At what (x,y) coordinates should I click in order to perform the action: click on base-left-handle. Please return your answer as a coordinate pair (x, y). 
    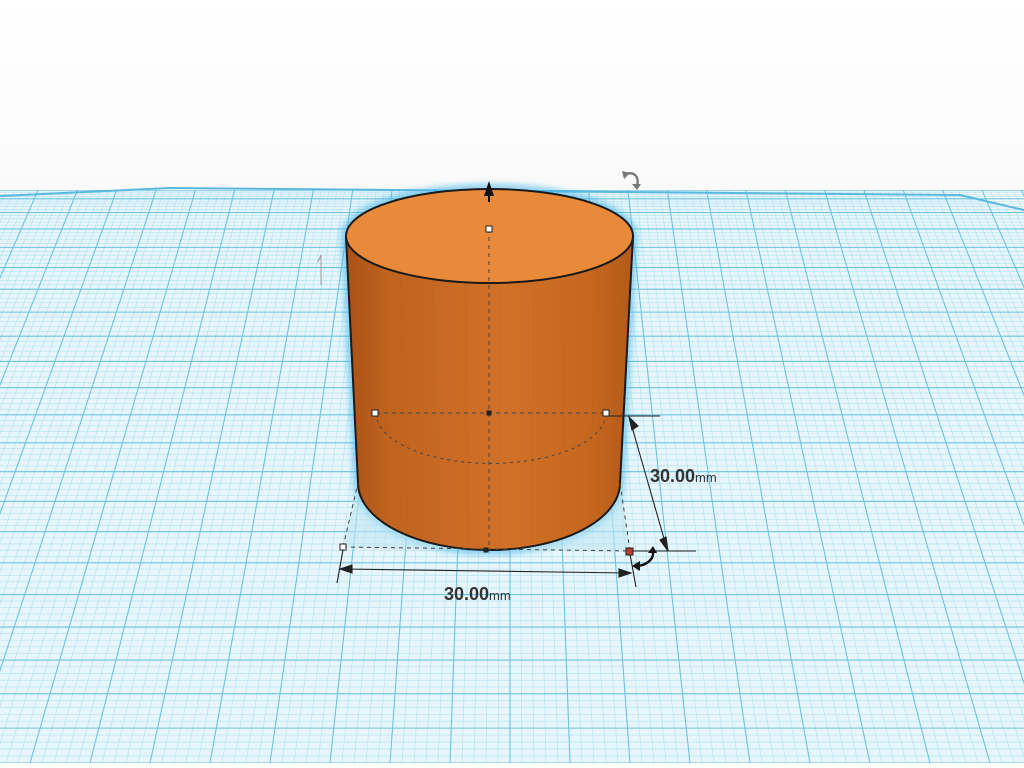
    Looking at the image, I should click on (343, 547).